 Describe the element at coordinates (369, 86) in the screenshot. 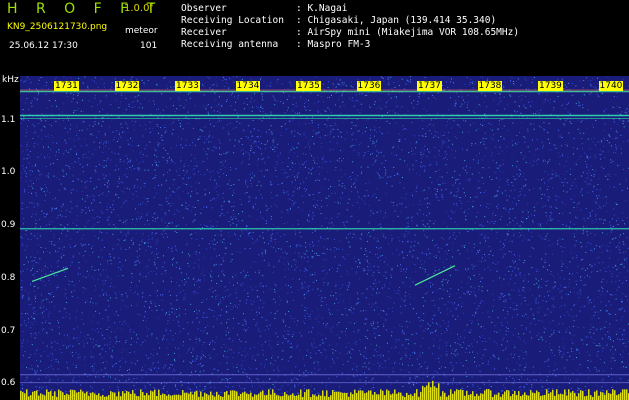

I see `time-label: 1736` at that location.